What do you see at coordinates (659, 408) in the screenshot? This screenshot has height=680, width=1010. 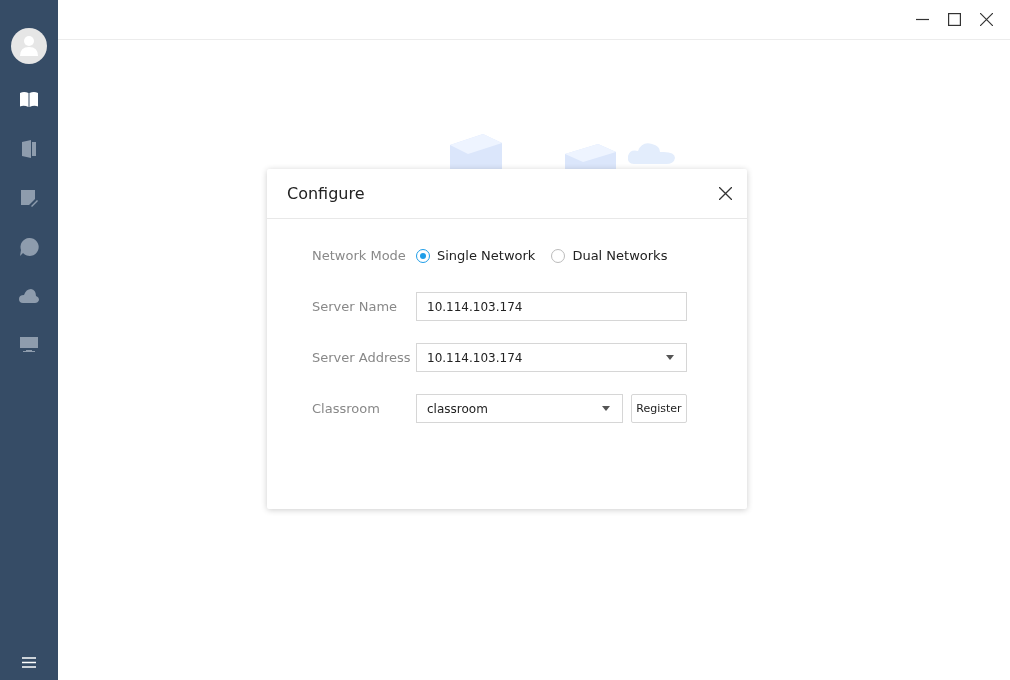 I see `register-button: Register` at bounding box center [659, 408].